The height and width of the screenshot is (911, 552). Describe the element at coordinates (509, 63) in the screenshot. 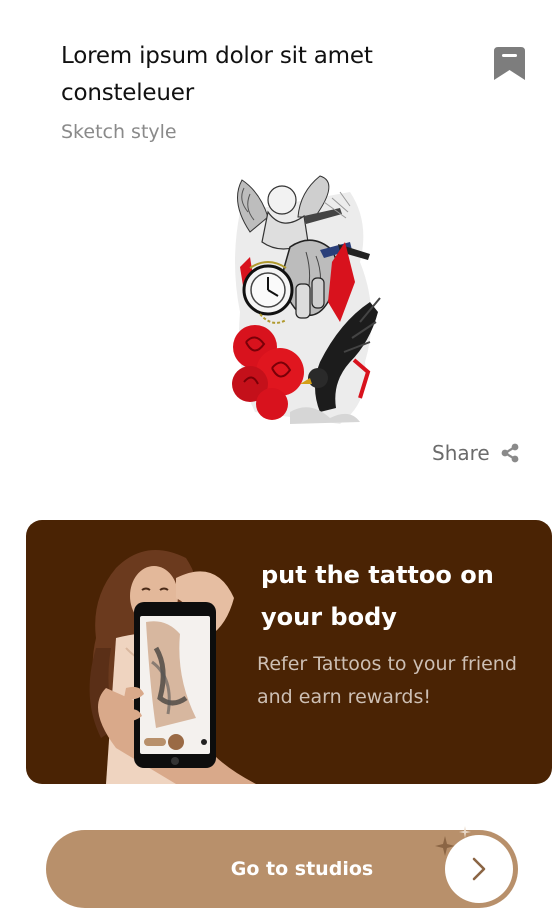

I see `bookmark-icon` at that location.